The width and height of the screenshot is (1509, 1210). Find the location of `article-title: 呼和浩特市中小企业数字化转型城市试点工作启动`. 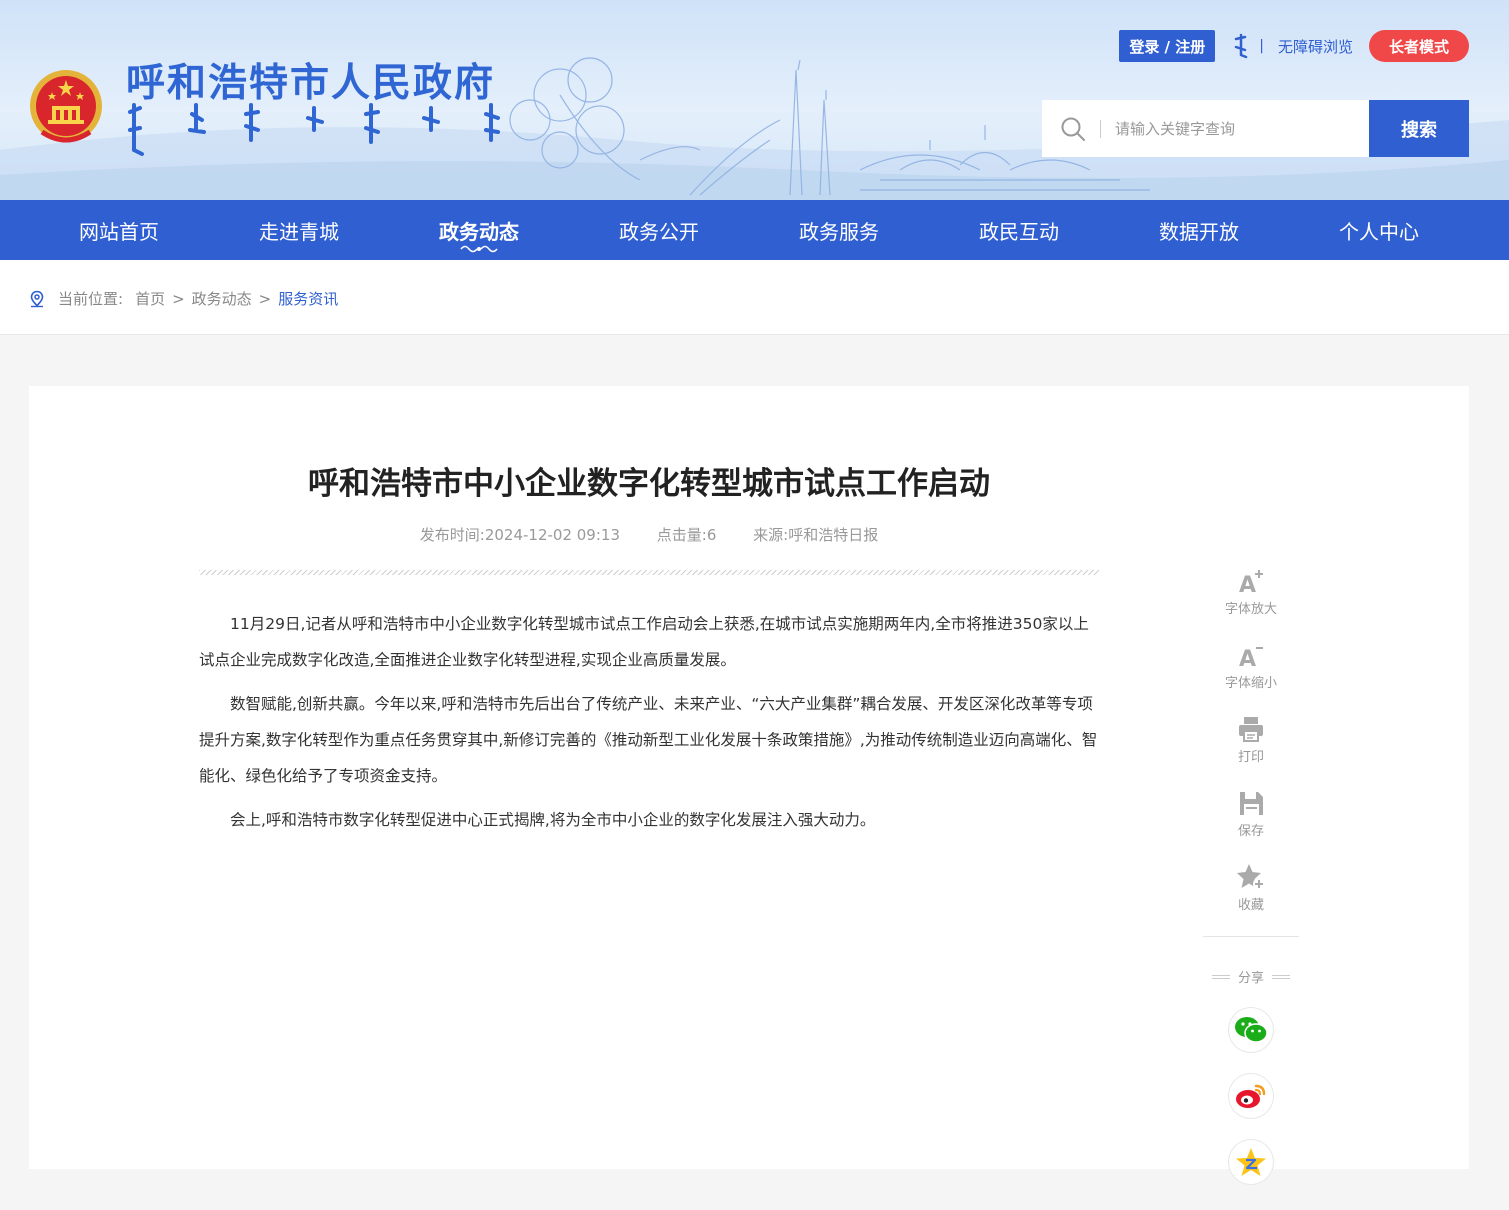

article-title: 呼和浩特市中小企业数字化转型城市试点工作启动 is located at coordinates (649, 484).